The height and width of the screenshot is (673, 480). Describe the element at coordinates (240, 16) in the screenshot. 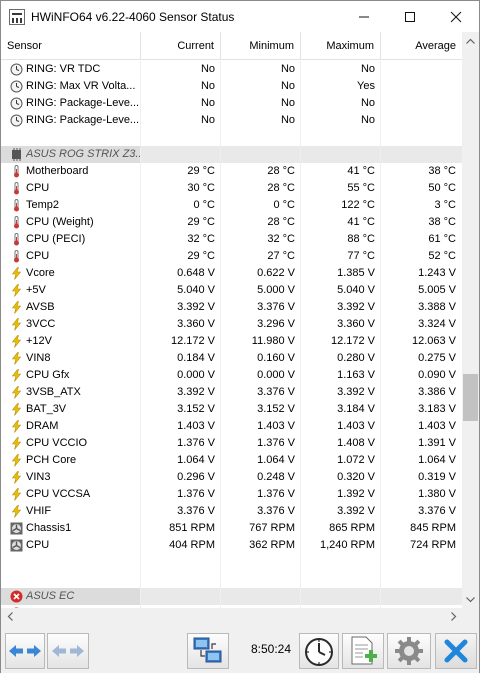

I see `title-bar: HWiNFO64 v6.22-4060 Sensor Status` at that location.